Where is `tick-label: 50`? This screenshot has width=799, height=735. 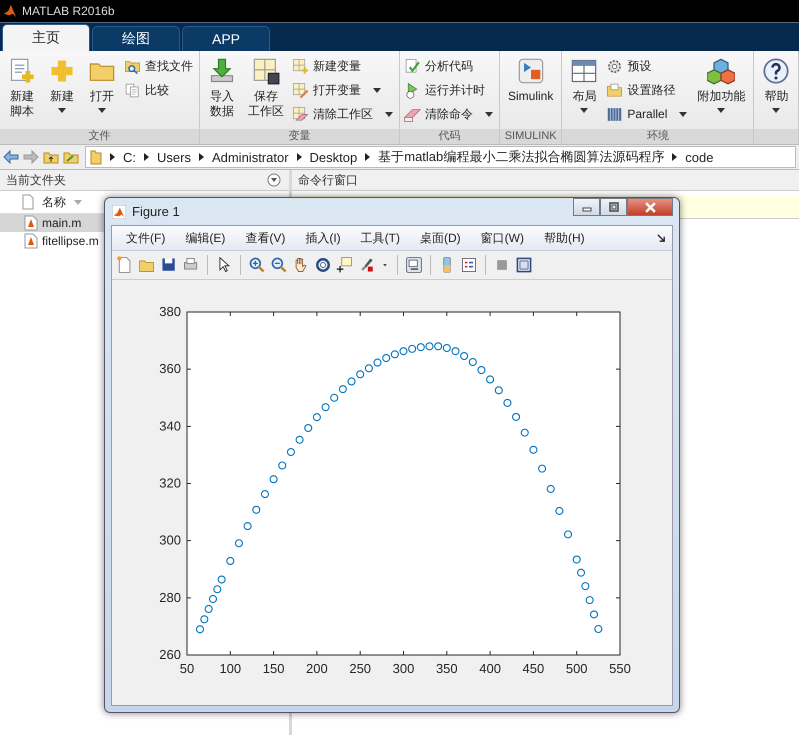 tick-label: 50 is located at coordinates (187, 668).